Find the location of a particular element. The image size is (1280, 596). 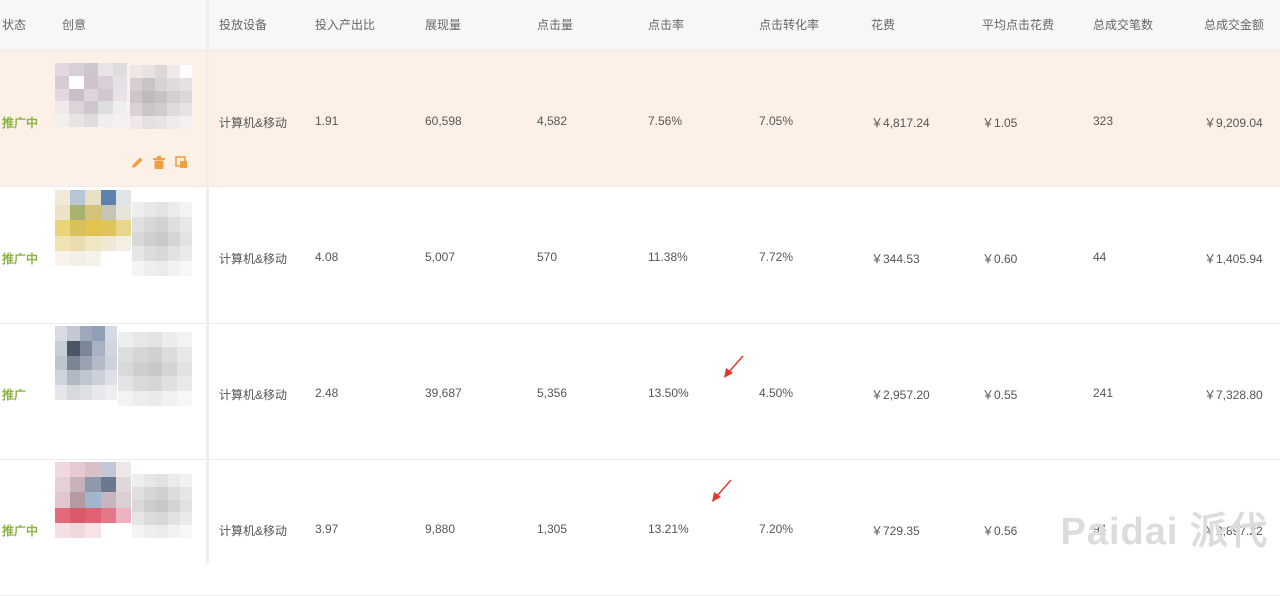

header-status: 状态 is located at coordinates (14, 25).